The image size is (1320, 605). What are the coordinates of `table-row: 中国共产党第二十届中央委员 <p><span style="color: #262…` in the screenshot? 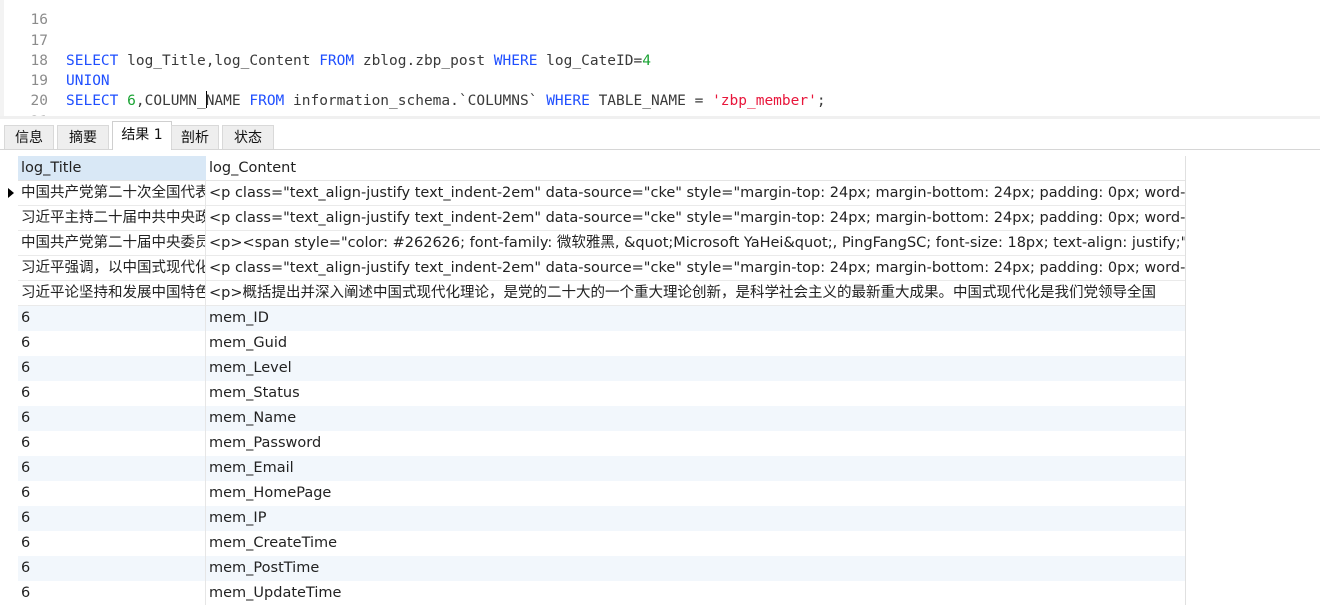 It's located at (602, 243).